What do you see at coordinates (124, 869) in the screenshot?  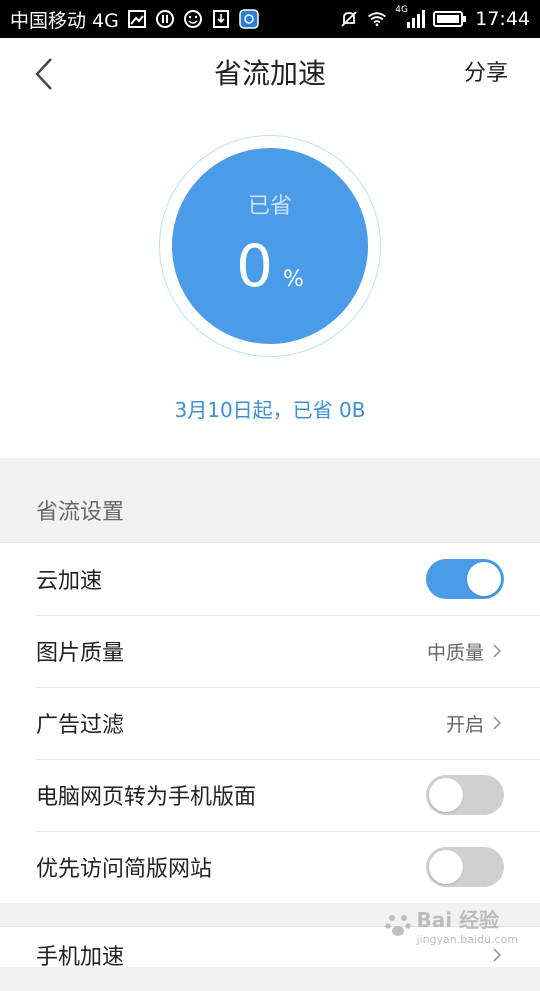 I see `setting-label: 优先访问简版网站` at bounding box center [124, 869].